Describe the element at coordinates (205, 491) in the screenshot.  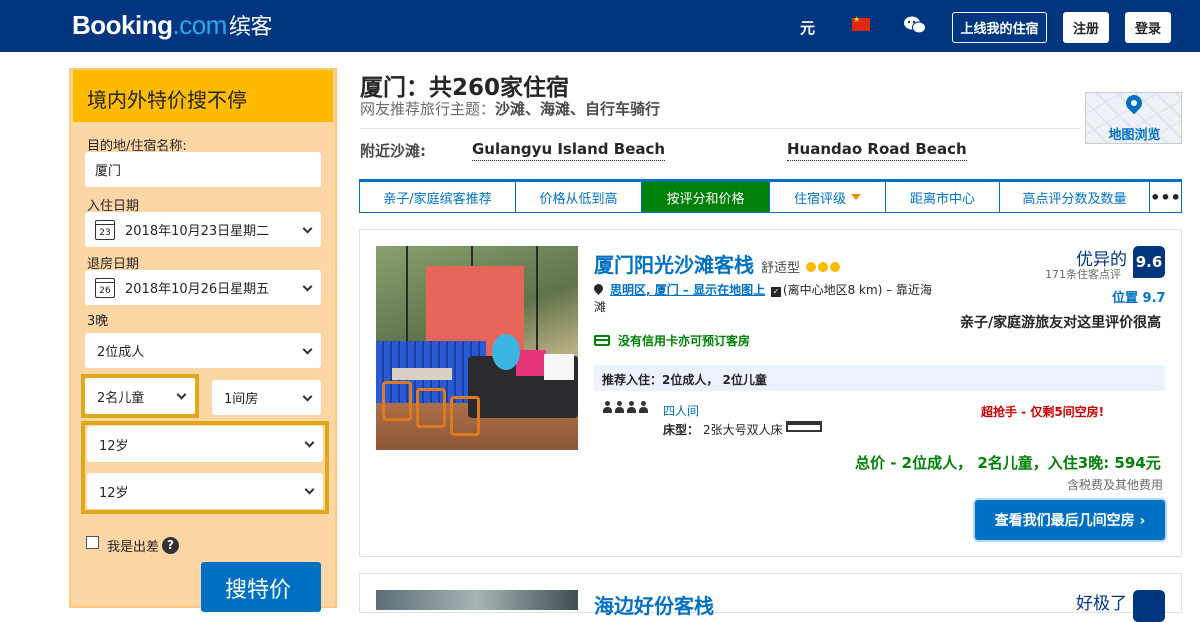
I see `child-age-select-2: 12岁` at that location.